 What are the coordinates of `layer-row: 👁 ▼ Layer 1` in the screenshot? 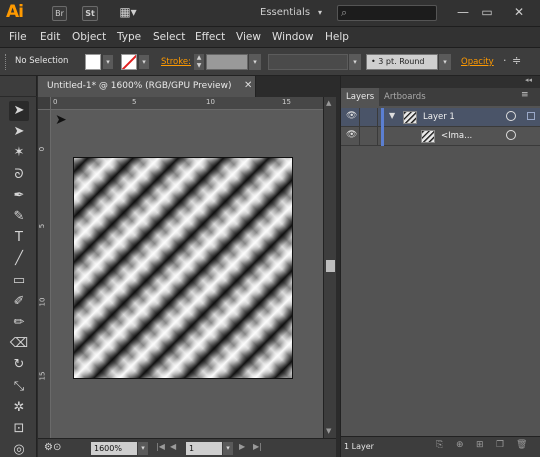 It's located at (440, 117).